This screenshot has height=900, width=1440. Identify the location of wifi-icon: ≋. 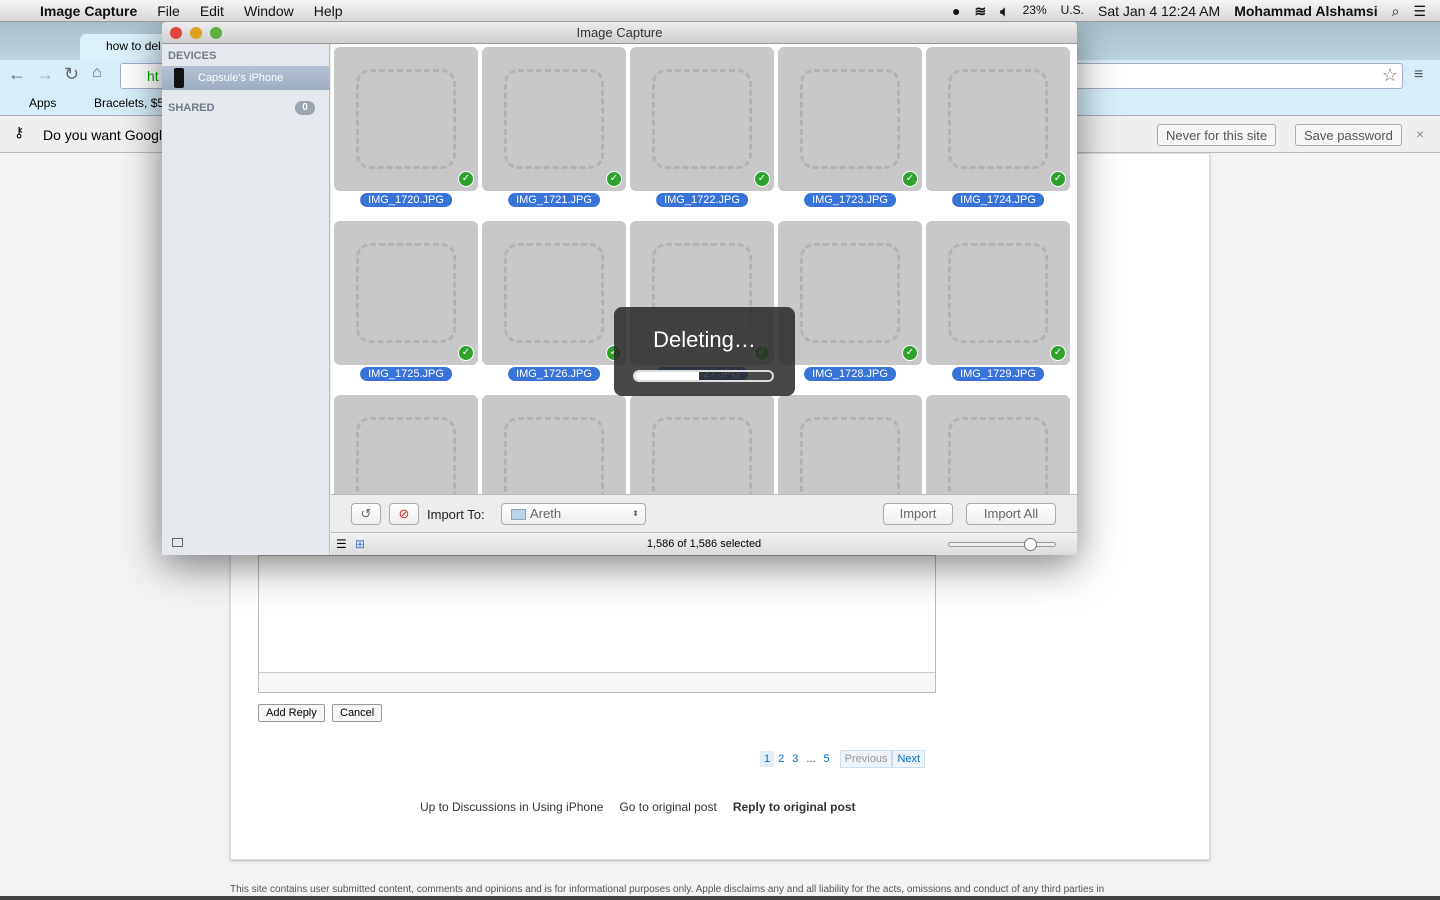
(980, 11).